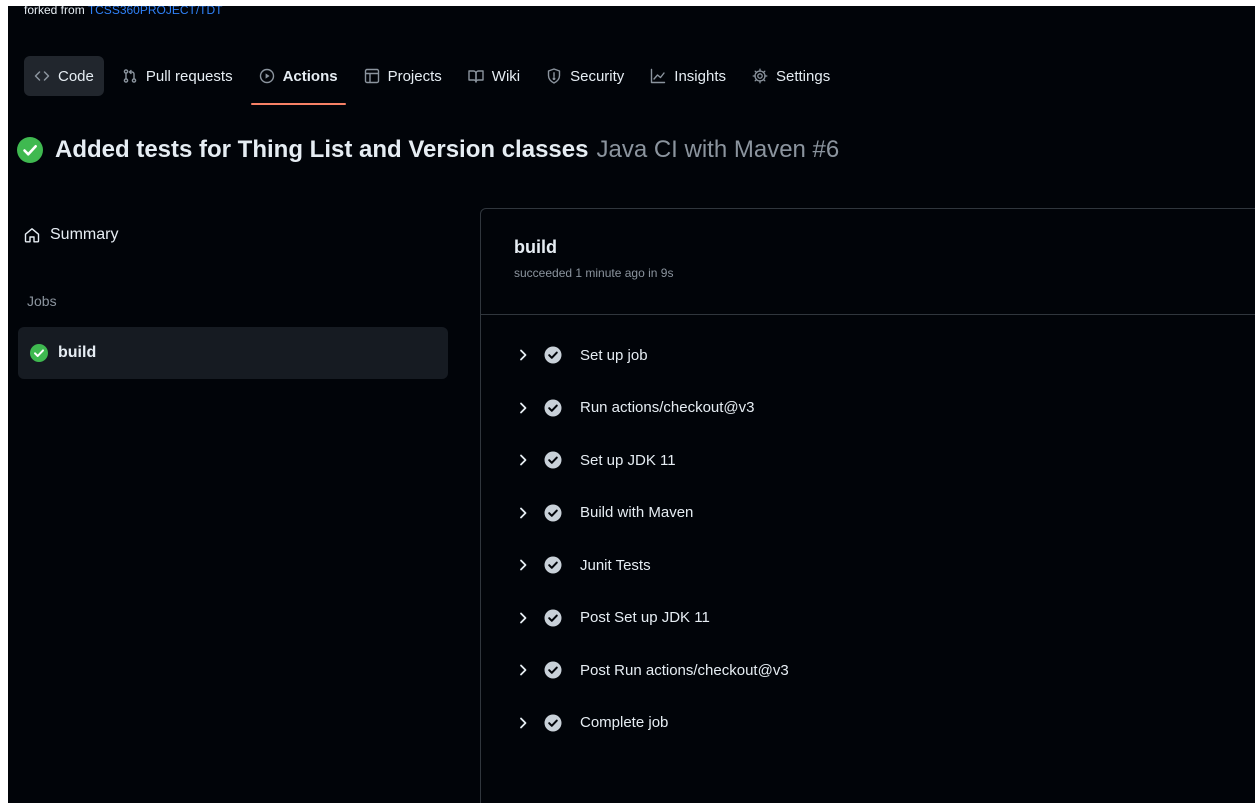 Image resolution: width=1255 pixels, height=809 pixels. Describe the element at coordinates (476, 76) in the screenshot. I see `book-icon` at that location.